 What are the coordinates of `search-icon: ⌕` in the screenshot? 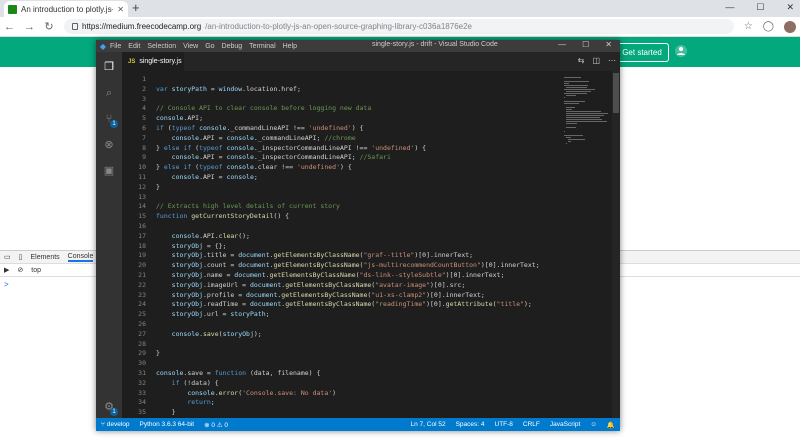 It's located at (109, 93).